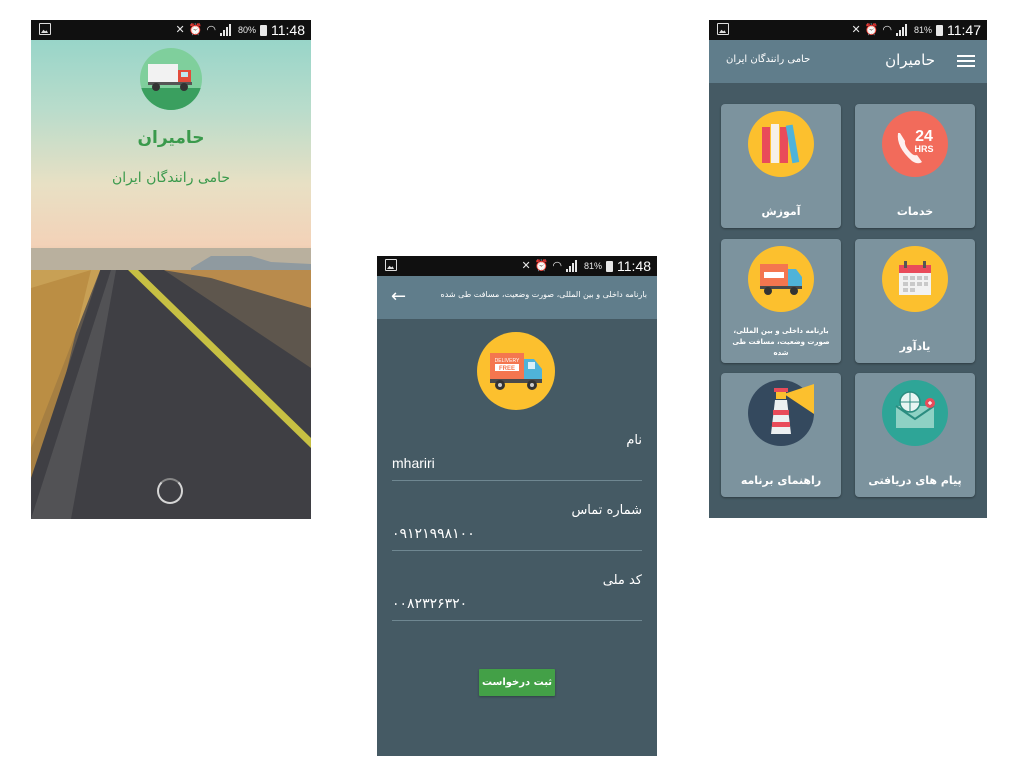  Describe the element at coordinates (915, 279) in the screenshot. I see `calendar-icon` at that location.